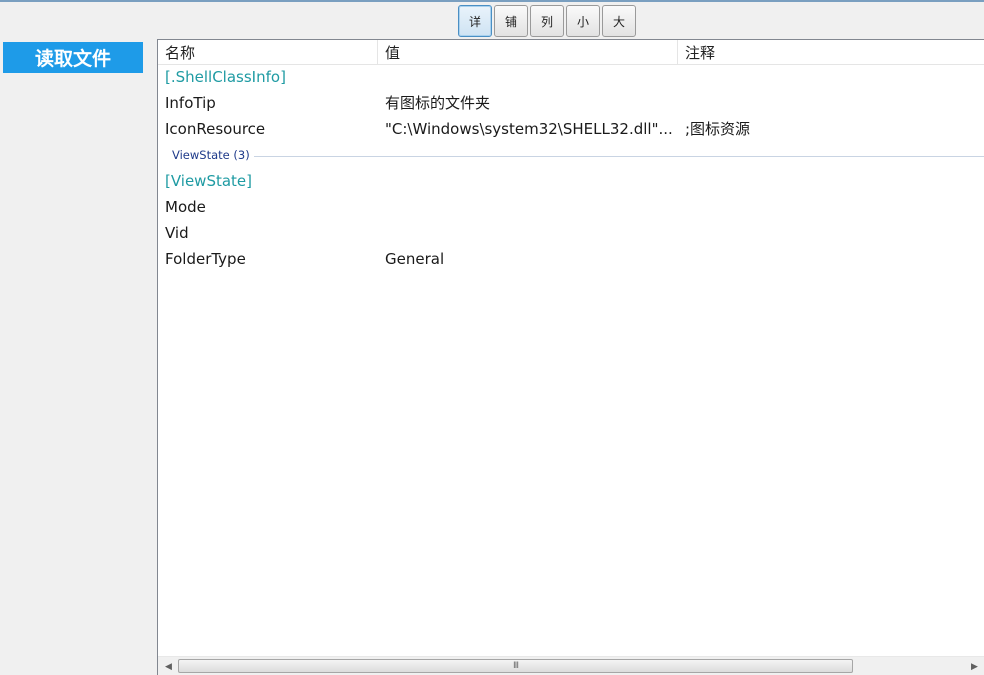  I want to click on table-row: Vid, so click(571, 233).